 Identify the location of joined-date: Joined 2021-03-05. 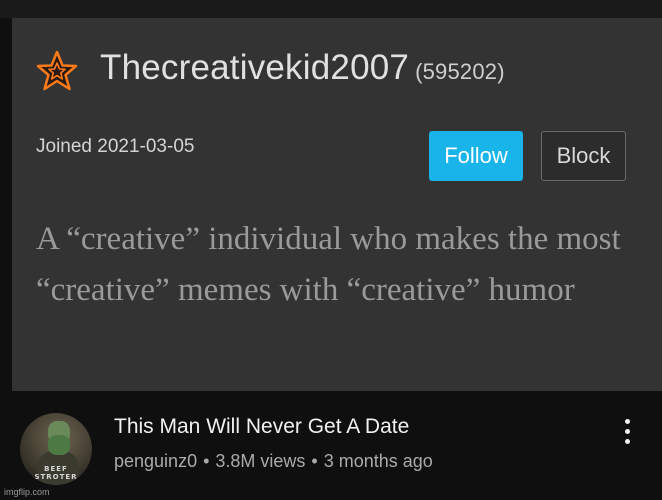
(115, 146).